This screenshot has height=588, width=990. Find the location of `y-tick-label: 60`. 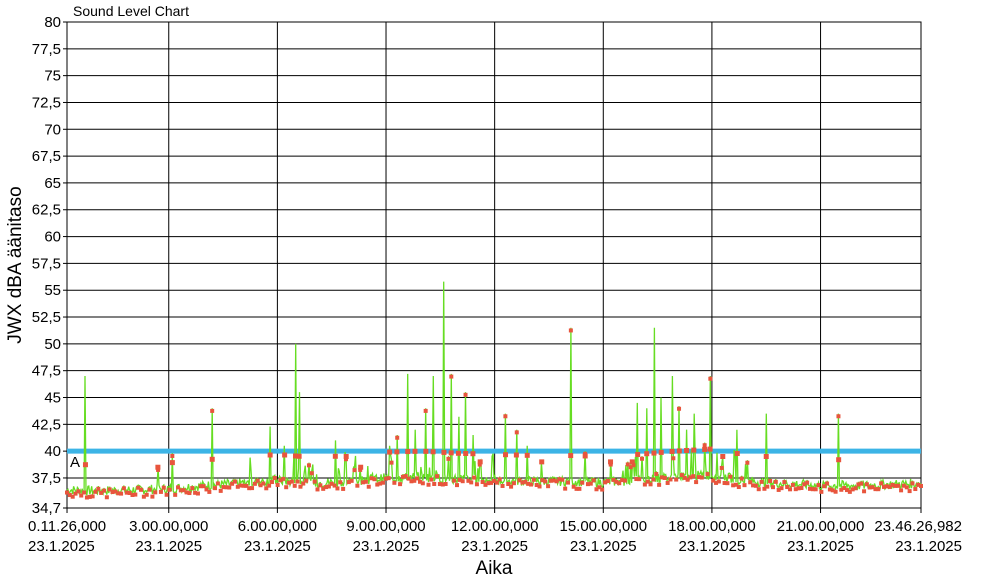

y-tick-label: 60 is located at coordinates (52, 237).